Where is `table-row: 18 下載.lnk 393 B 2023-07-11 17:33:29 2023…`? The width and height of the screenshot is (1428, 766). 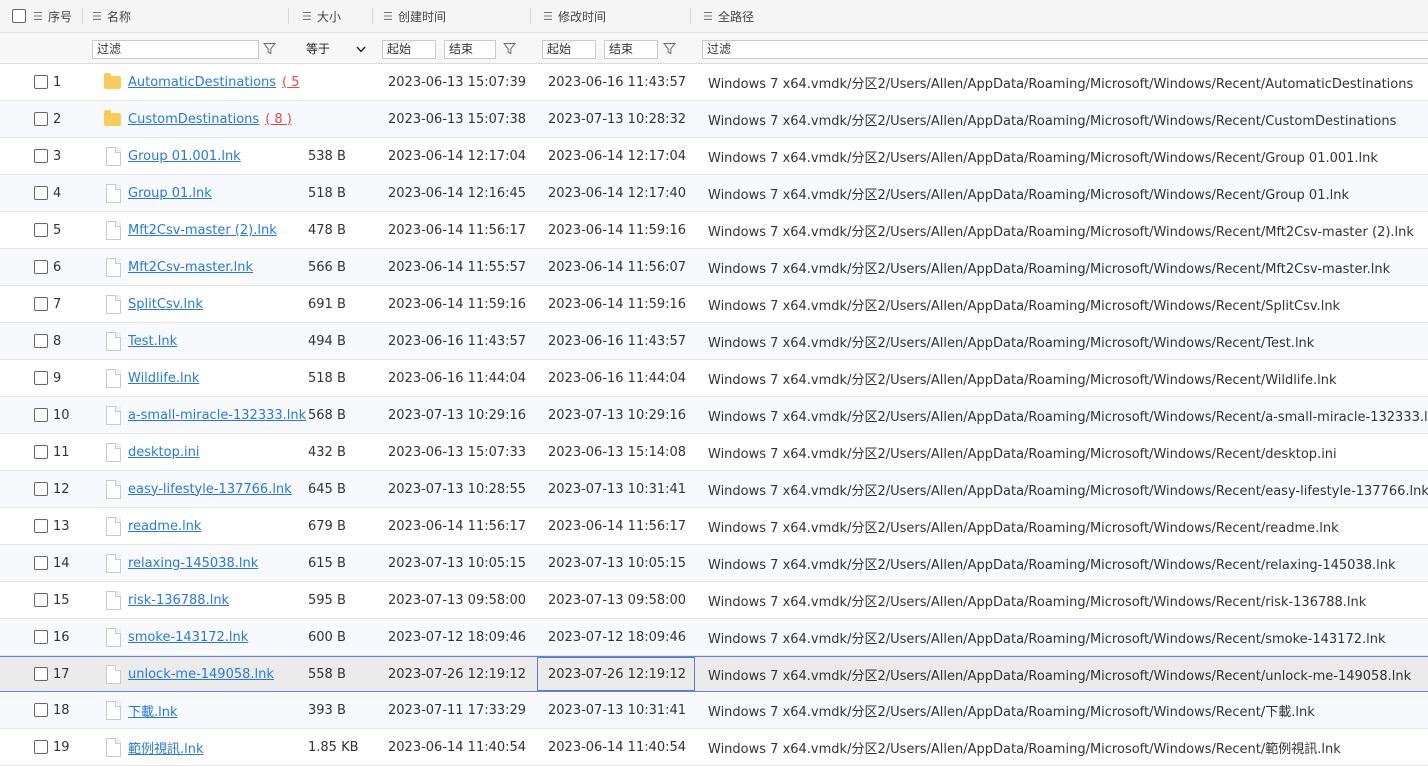 table-row: 18 下載.lnk 393 B 2023-07-11 17:33:29 2023… is located at coordinates (714, 710).